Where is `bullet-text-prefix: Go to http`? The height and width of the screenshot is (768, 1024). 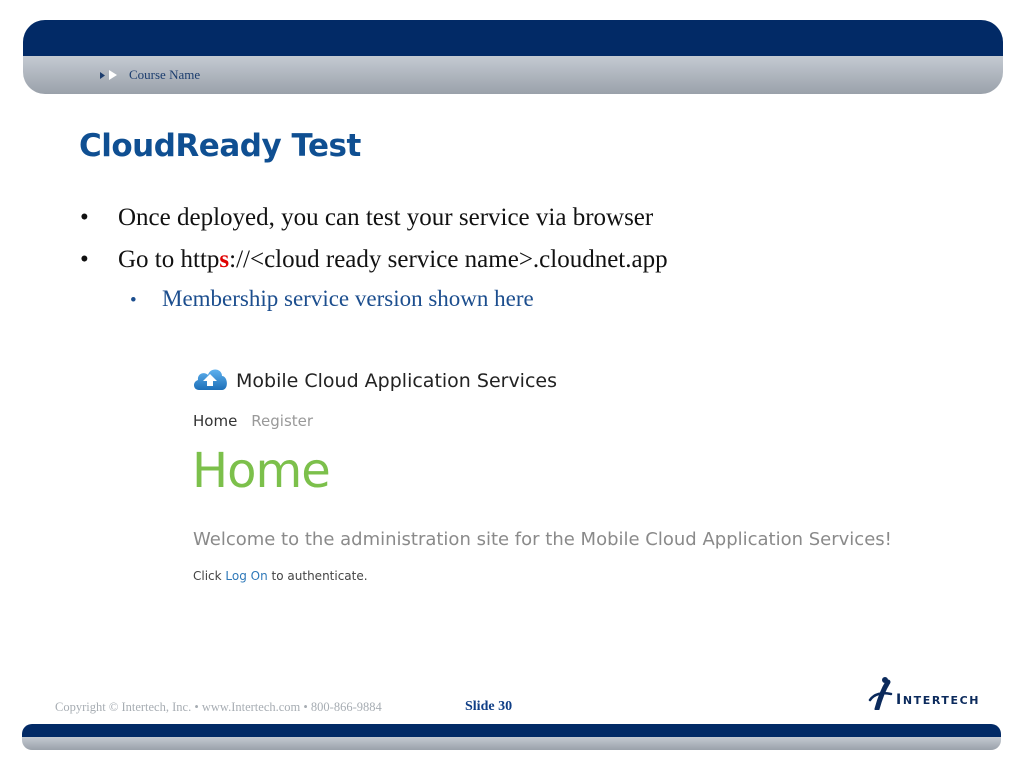 bullet-text-prefix: Go to http is located at coordinates (169, 259).